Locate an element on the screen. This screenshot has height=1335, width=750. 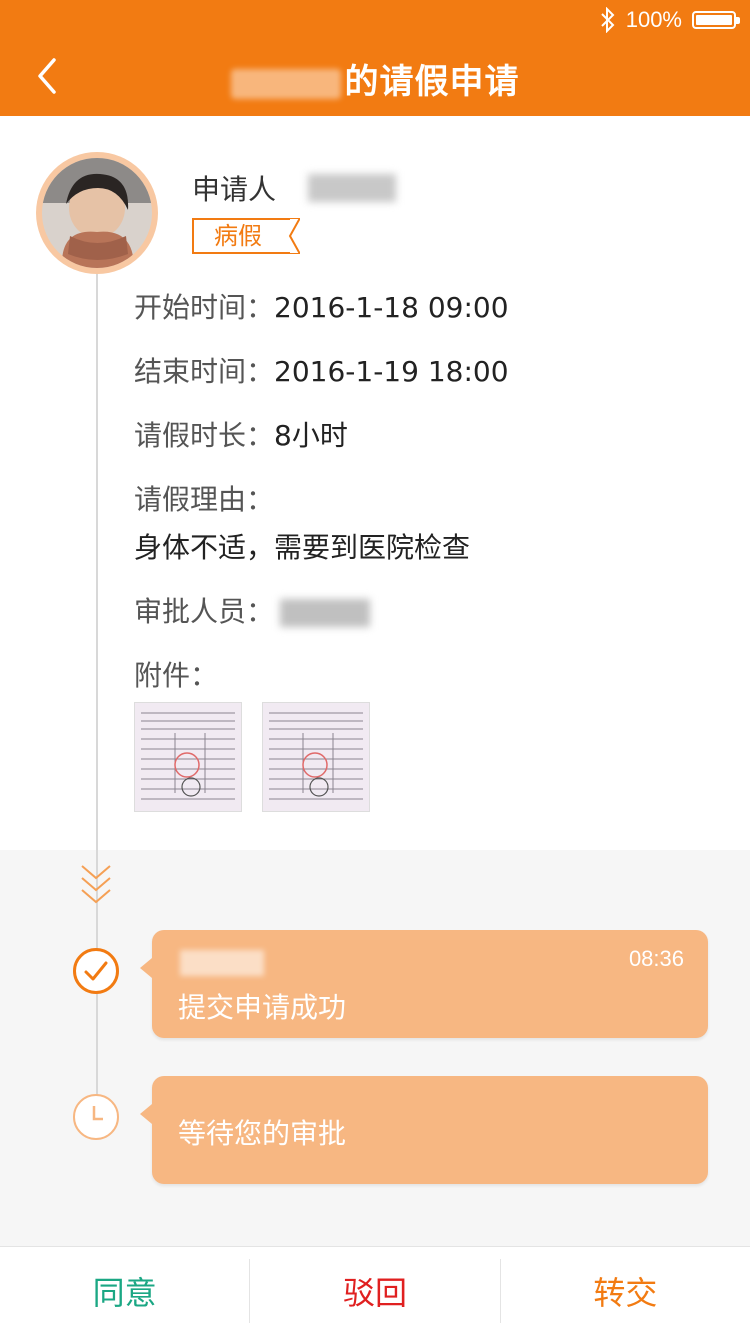
approver-label: 审批人员： is located at coordinates (204, 611).